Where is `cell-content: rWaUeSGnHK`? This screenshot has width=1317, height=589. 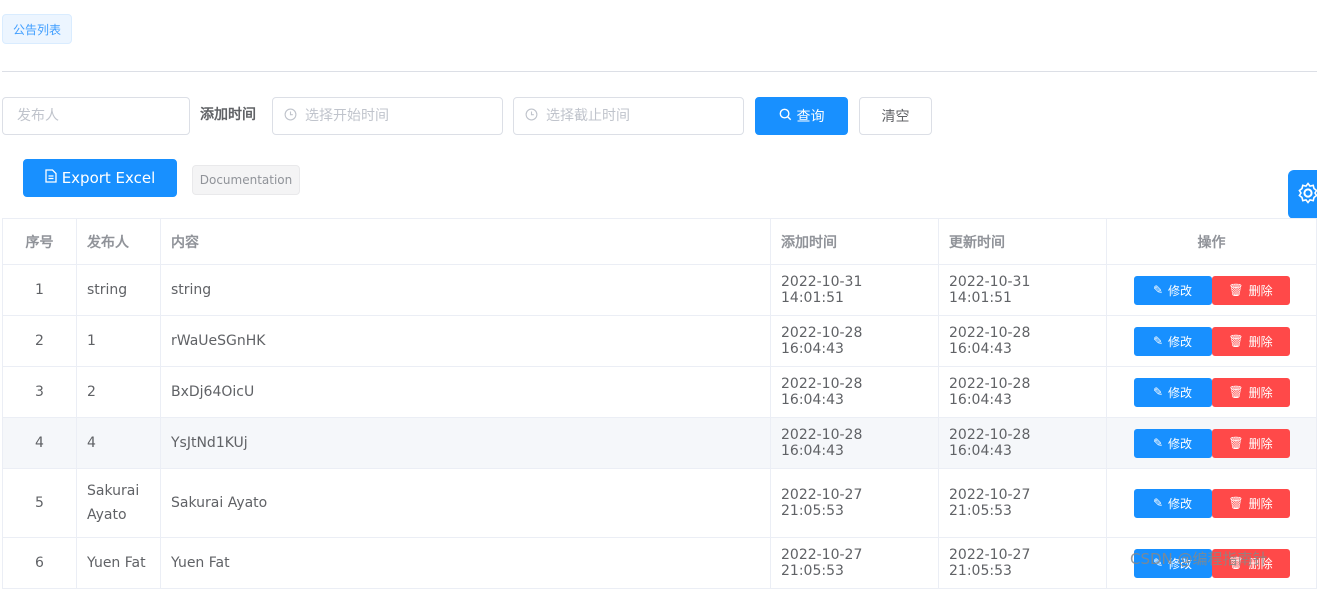
cell-content: rWaUeSGnHK is located at coordinates (465, 341).